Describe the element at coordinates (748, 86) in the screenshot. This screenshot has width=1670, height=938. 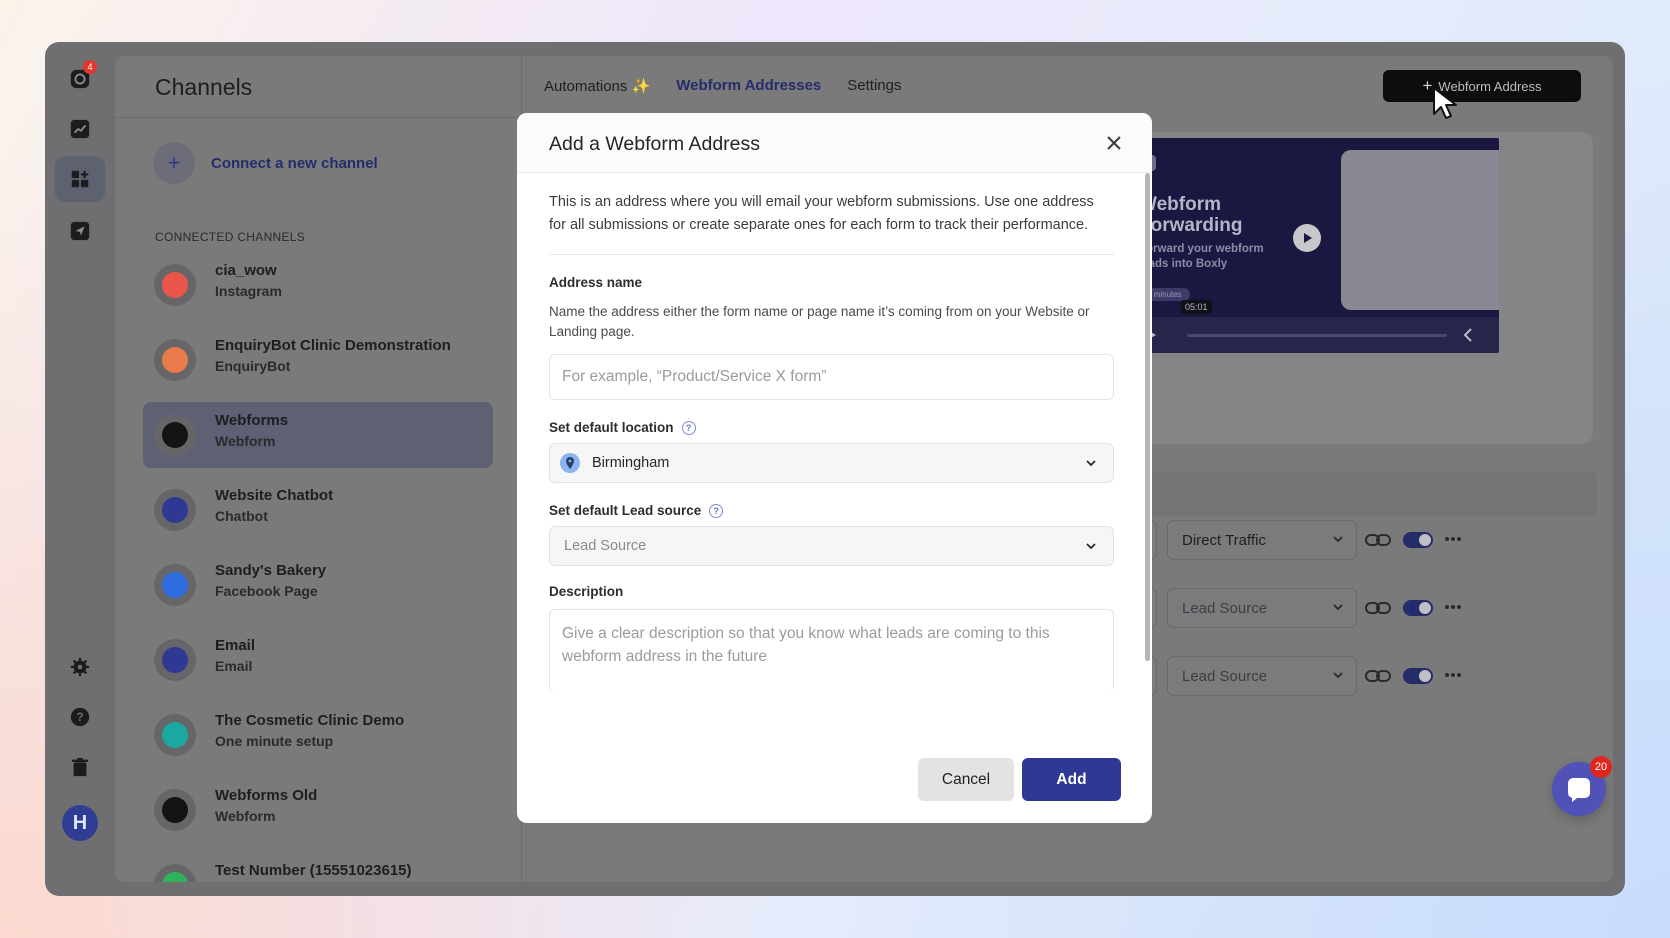
I see `tab-webform-addresses: Webform Addresses` at that location.